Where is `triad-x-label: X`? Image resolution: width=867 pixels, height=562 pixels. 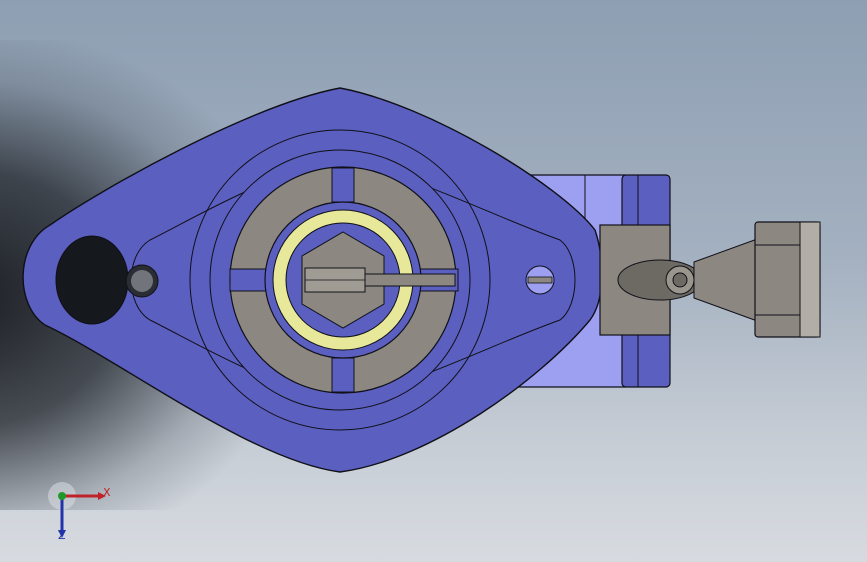
triad-x-label: X is located at coordinates (107, 492).